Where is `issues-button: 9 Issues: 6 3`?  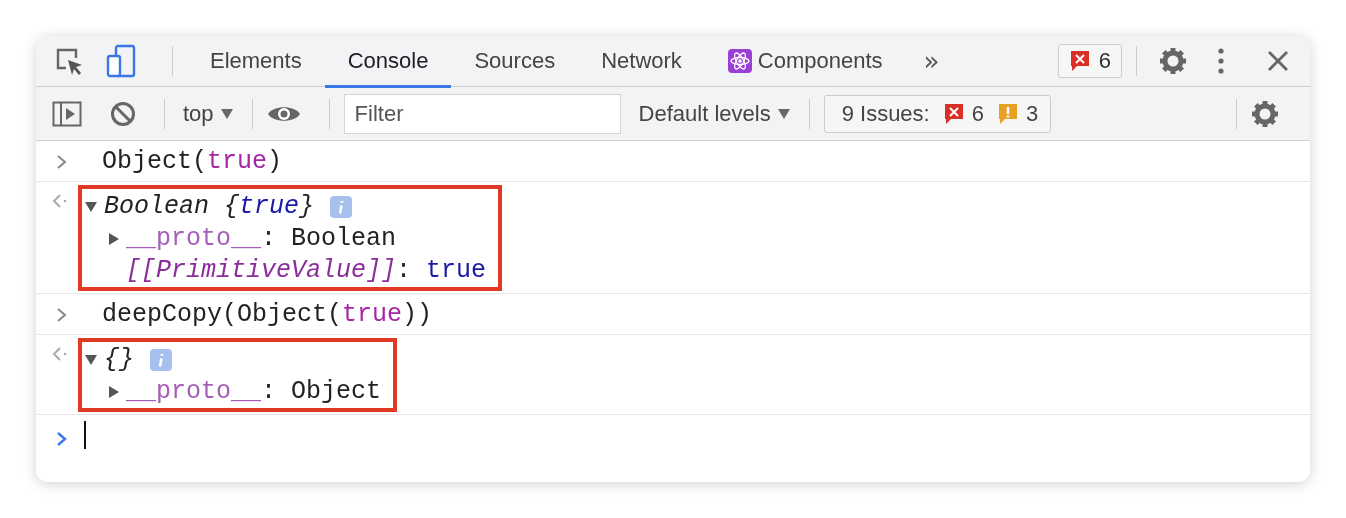 issues-button: 9 Issues: 6 3 is located at coordinates (937, 113).